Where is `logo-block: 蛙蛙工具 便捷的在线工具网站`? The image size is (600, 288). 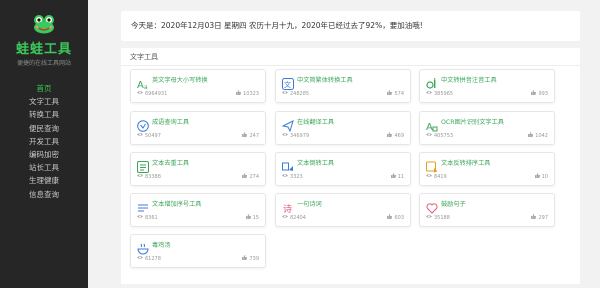 logo-block: 蛙蛙工具 便捷的在线工具网站 is located at coordinates (44, 40).